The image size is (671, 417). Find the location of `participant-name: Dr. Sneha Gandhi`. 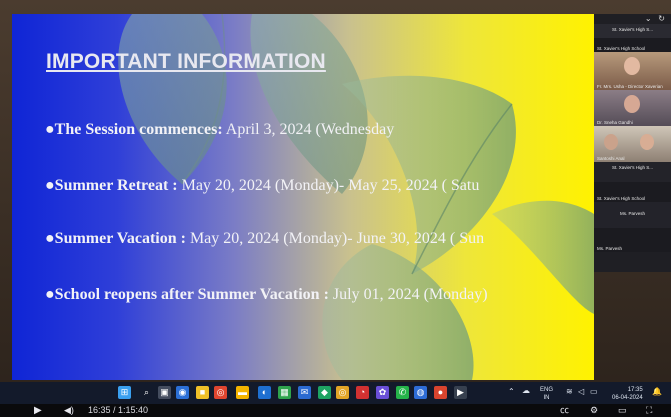

participant-name: Dr. Sneha Gandhi is located at coordinates (615, 122).